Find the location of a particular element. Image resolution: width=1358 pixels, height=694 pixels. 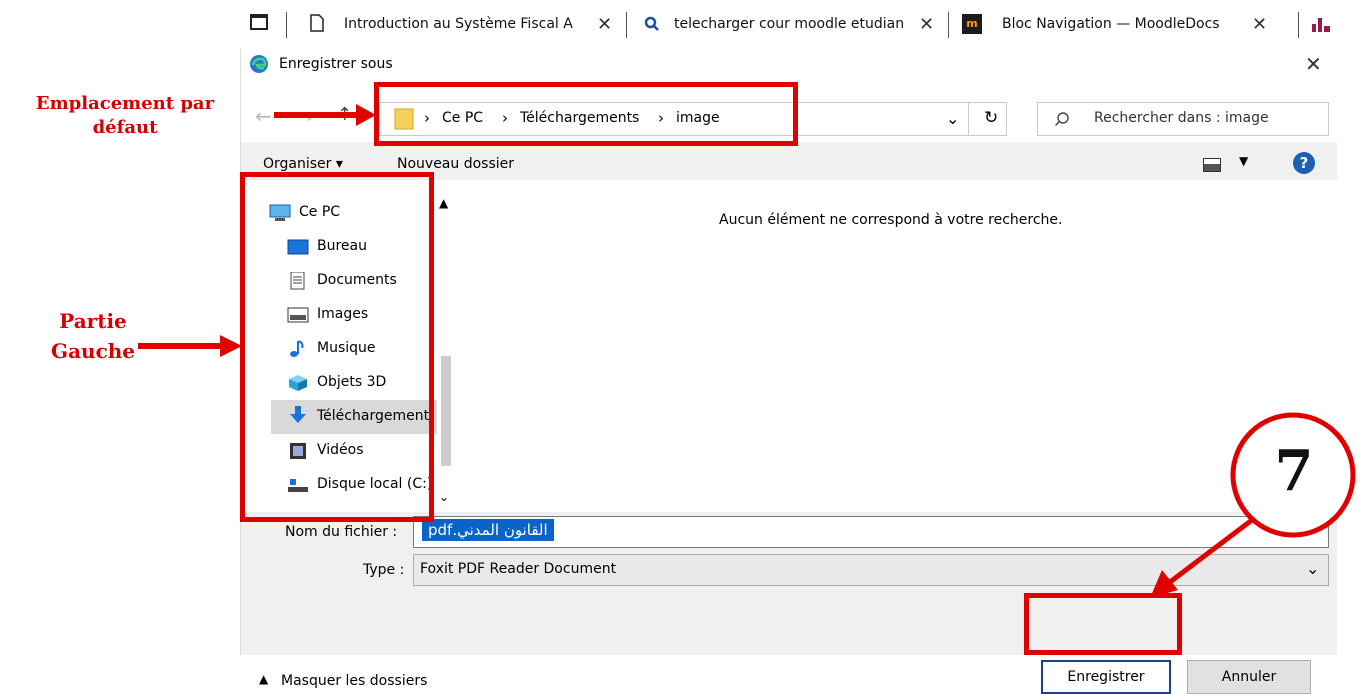

step-number: 7 is located at coordinates (1294, 471).